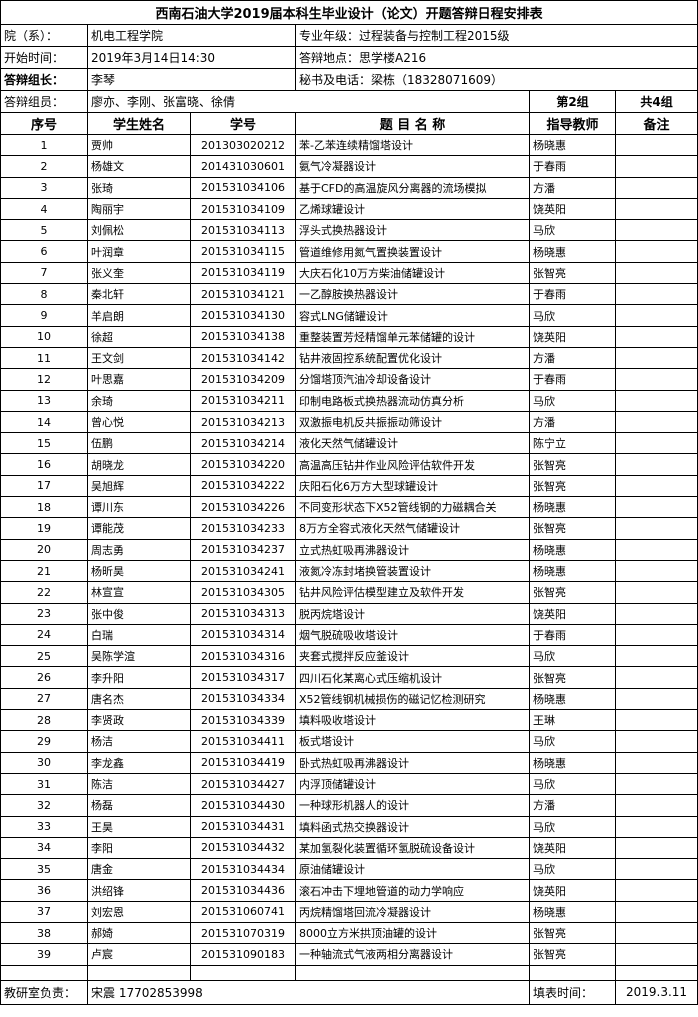 The image size is (698, 1017). Describe the element at coordinates (496, 79) in the screenshot. I see `secretary-info: 秘书及电话：梁栋（18328071609）` at that location.